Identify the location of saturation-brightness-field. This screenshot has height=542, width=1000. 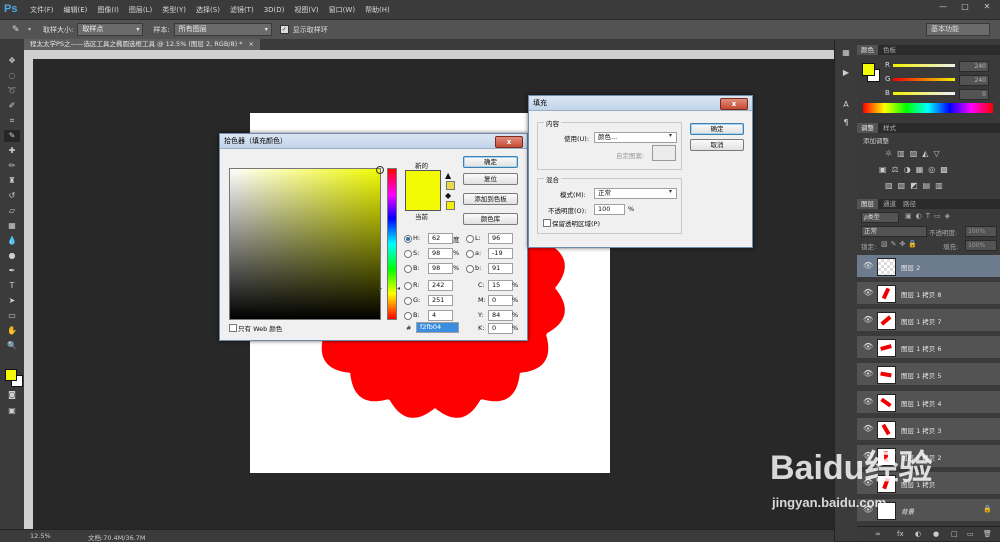
(306, 243).